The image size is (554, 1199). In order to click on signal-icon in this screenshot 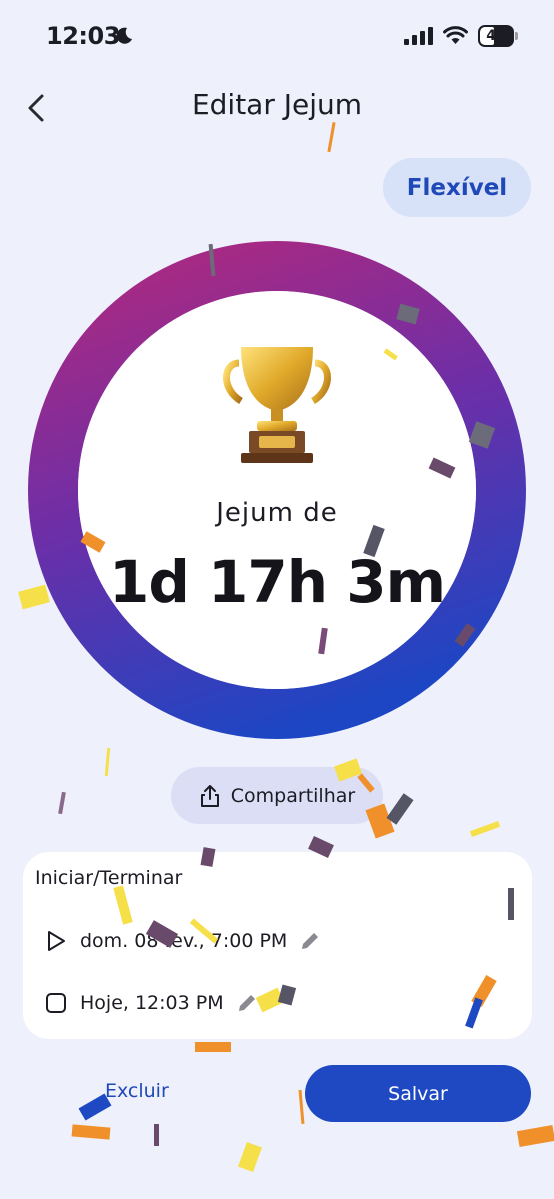, I will do `click(418, 36)`.